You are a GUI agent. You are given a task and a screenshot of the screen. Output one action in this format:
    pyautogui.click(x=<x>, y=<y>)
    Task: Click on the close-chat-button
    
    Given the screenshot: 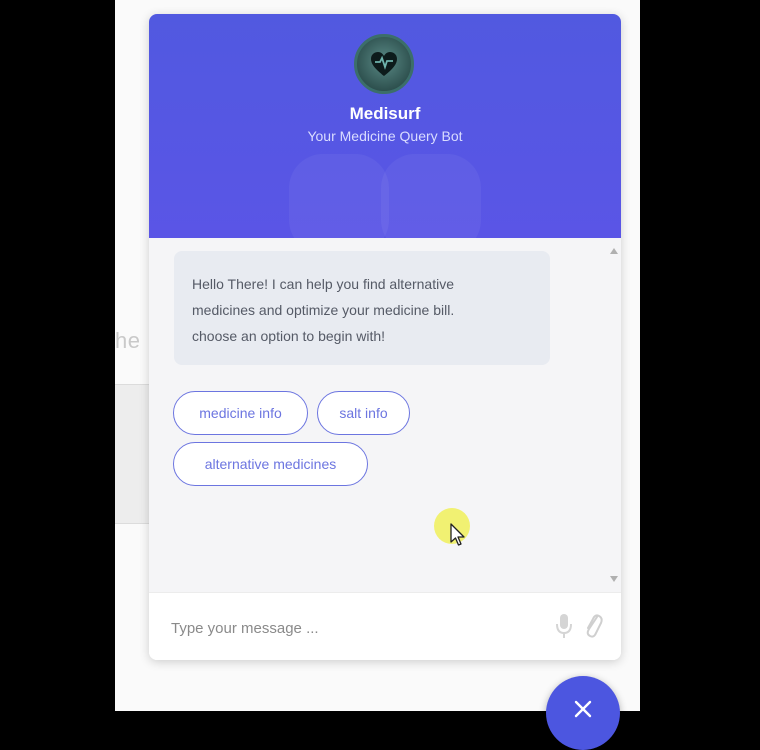 What is the action you would take?
    pyautogui.click(x=583, y=713)
    